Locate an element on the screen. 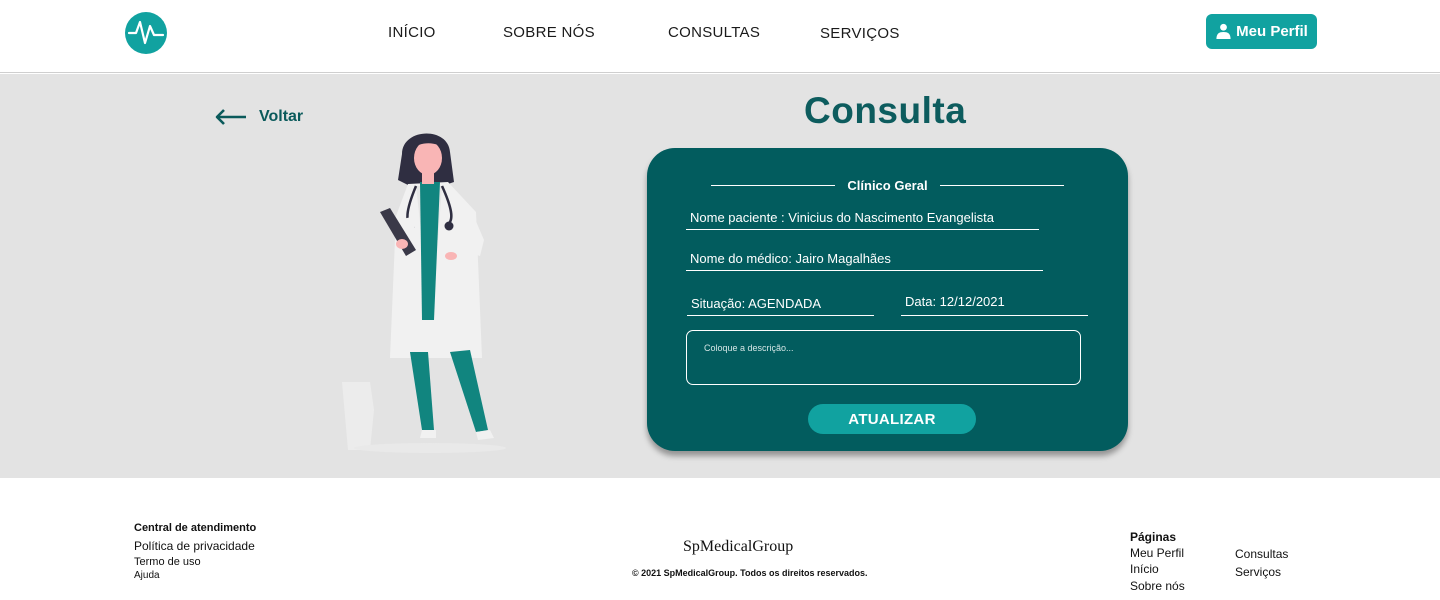 The height and width of the screenshot is (600, 1440). description-box is located at coordinates (883, 357).